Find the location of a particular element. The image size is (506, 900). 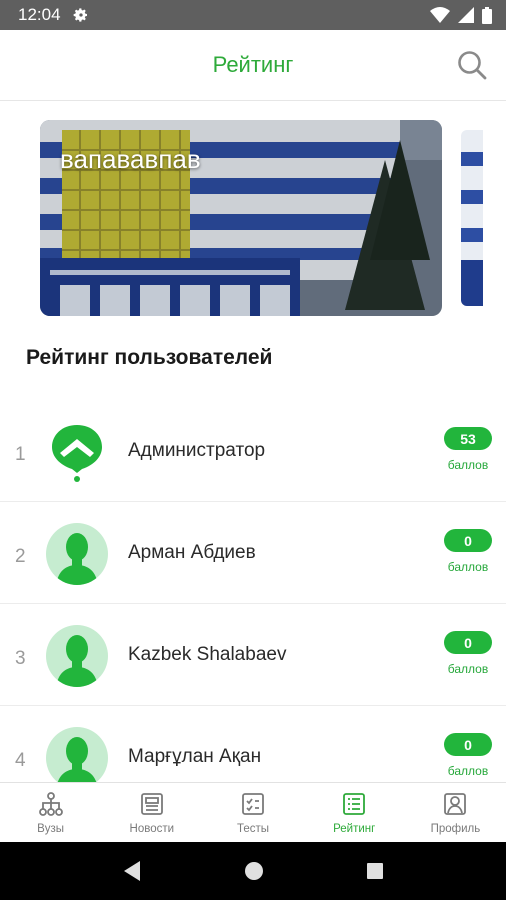

building-photo-next is located at coordinates (472, 218).